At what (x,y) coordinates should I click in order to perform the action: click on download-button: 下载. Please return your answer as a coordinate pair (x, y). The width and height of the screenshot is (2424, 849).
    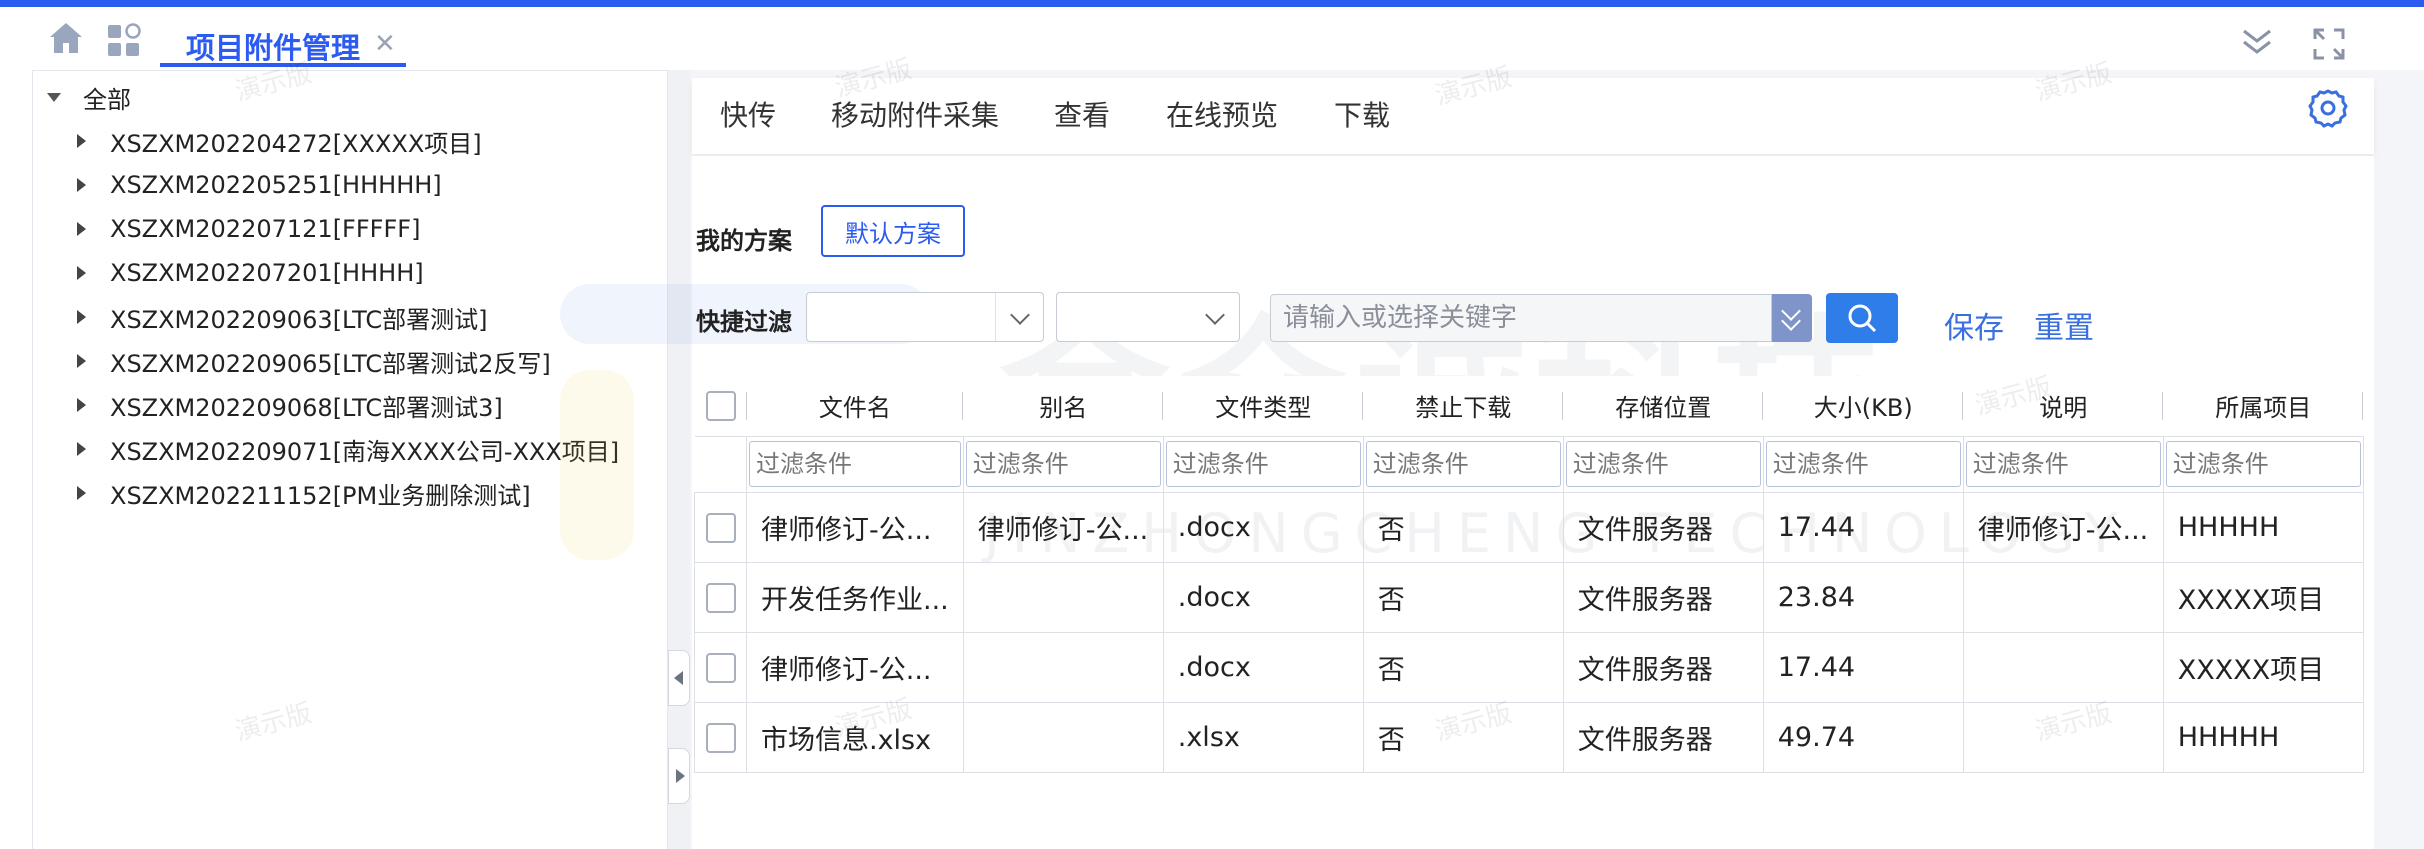
    Looking at the image, I should click on (1362, 114).